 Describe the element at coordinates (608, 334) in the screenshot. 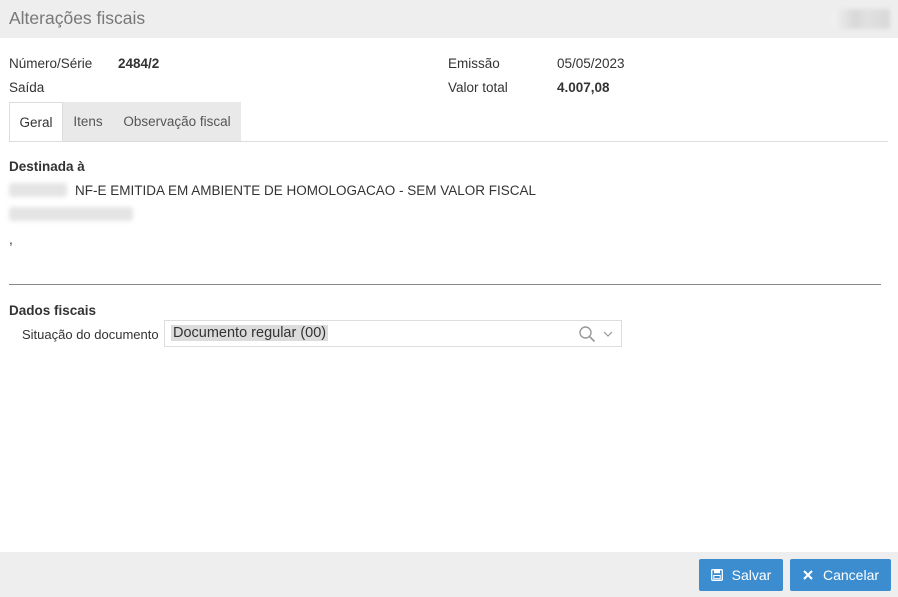

I see `chevron-down-icon` at that location.